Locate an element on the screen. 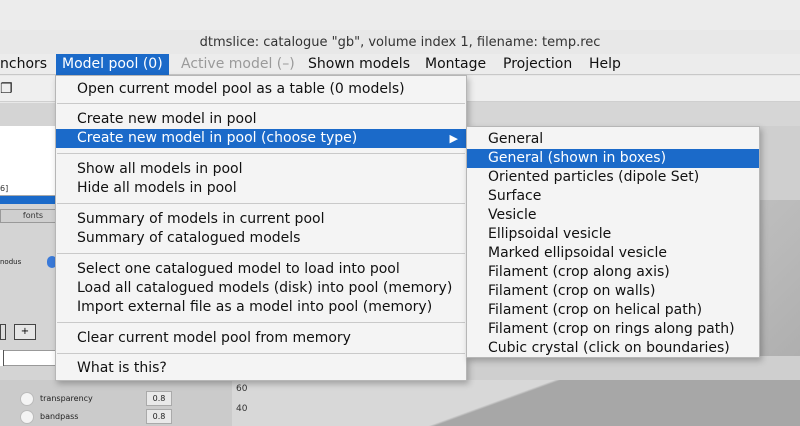 This screenshot has height=426, width=800. menu-item-what-is-this: What is this? is located at coordinates (261, 368).